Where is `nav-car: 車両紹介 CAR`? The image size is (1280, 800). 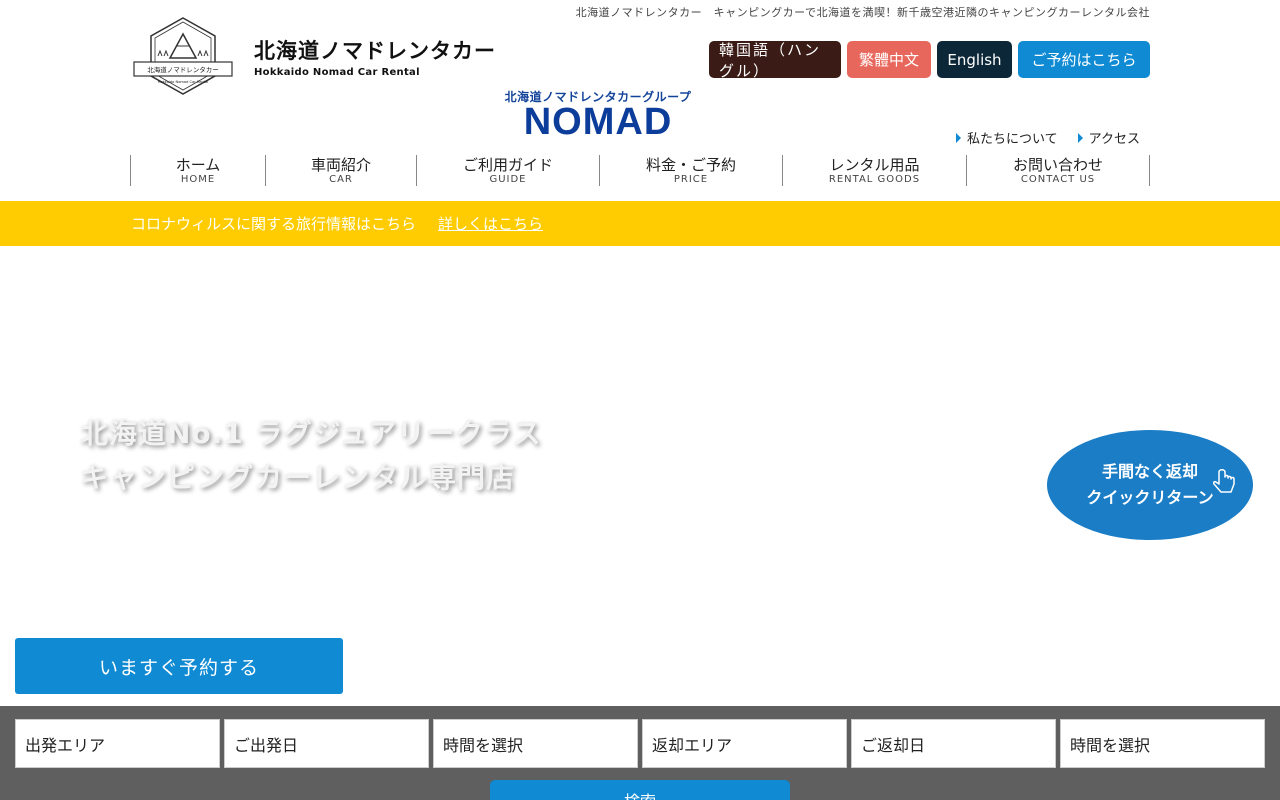
nav-car: 車両紹介 CAR is located at coordinates (341, 170).